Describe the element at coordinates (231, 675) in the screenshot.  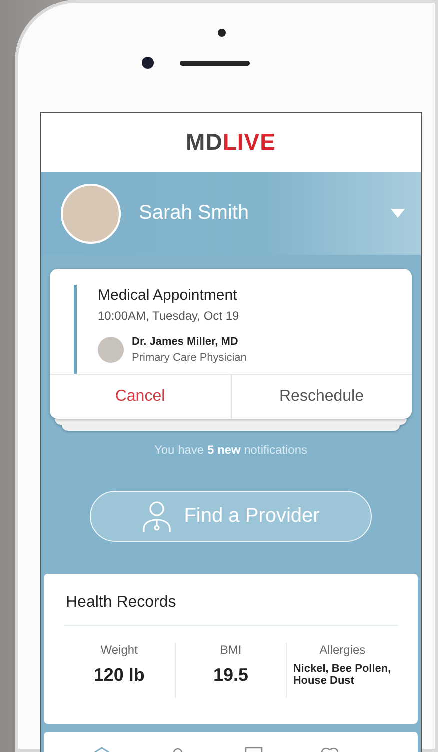
I see `stat-value: 19.5` at that location.